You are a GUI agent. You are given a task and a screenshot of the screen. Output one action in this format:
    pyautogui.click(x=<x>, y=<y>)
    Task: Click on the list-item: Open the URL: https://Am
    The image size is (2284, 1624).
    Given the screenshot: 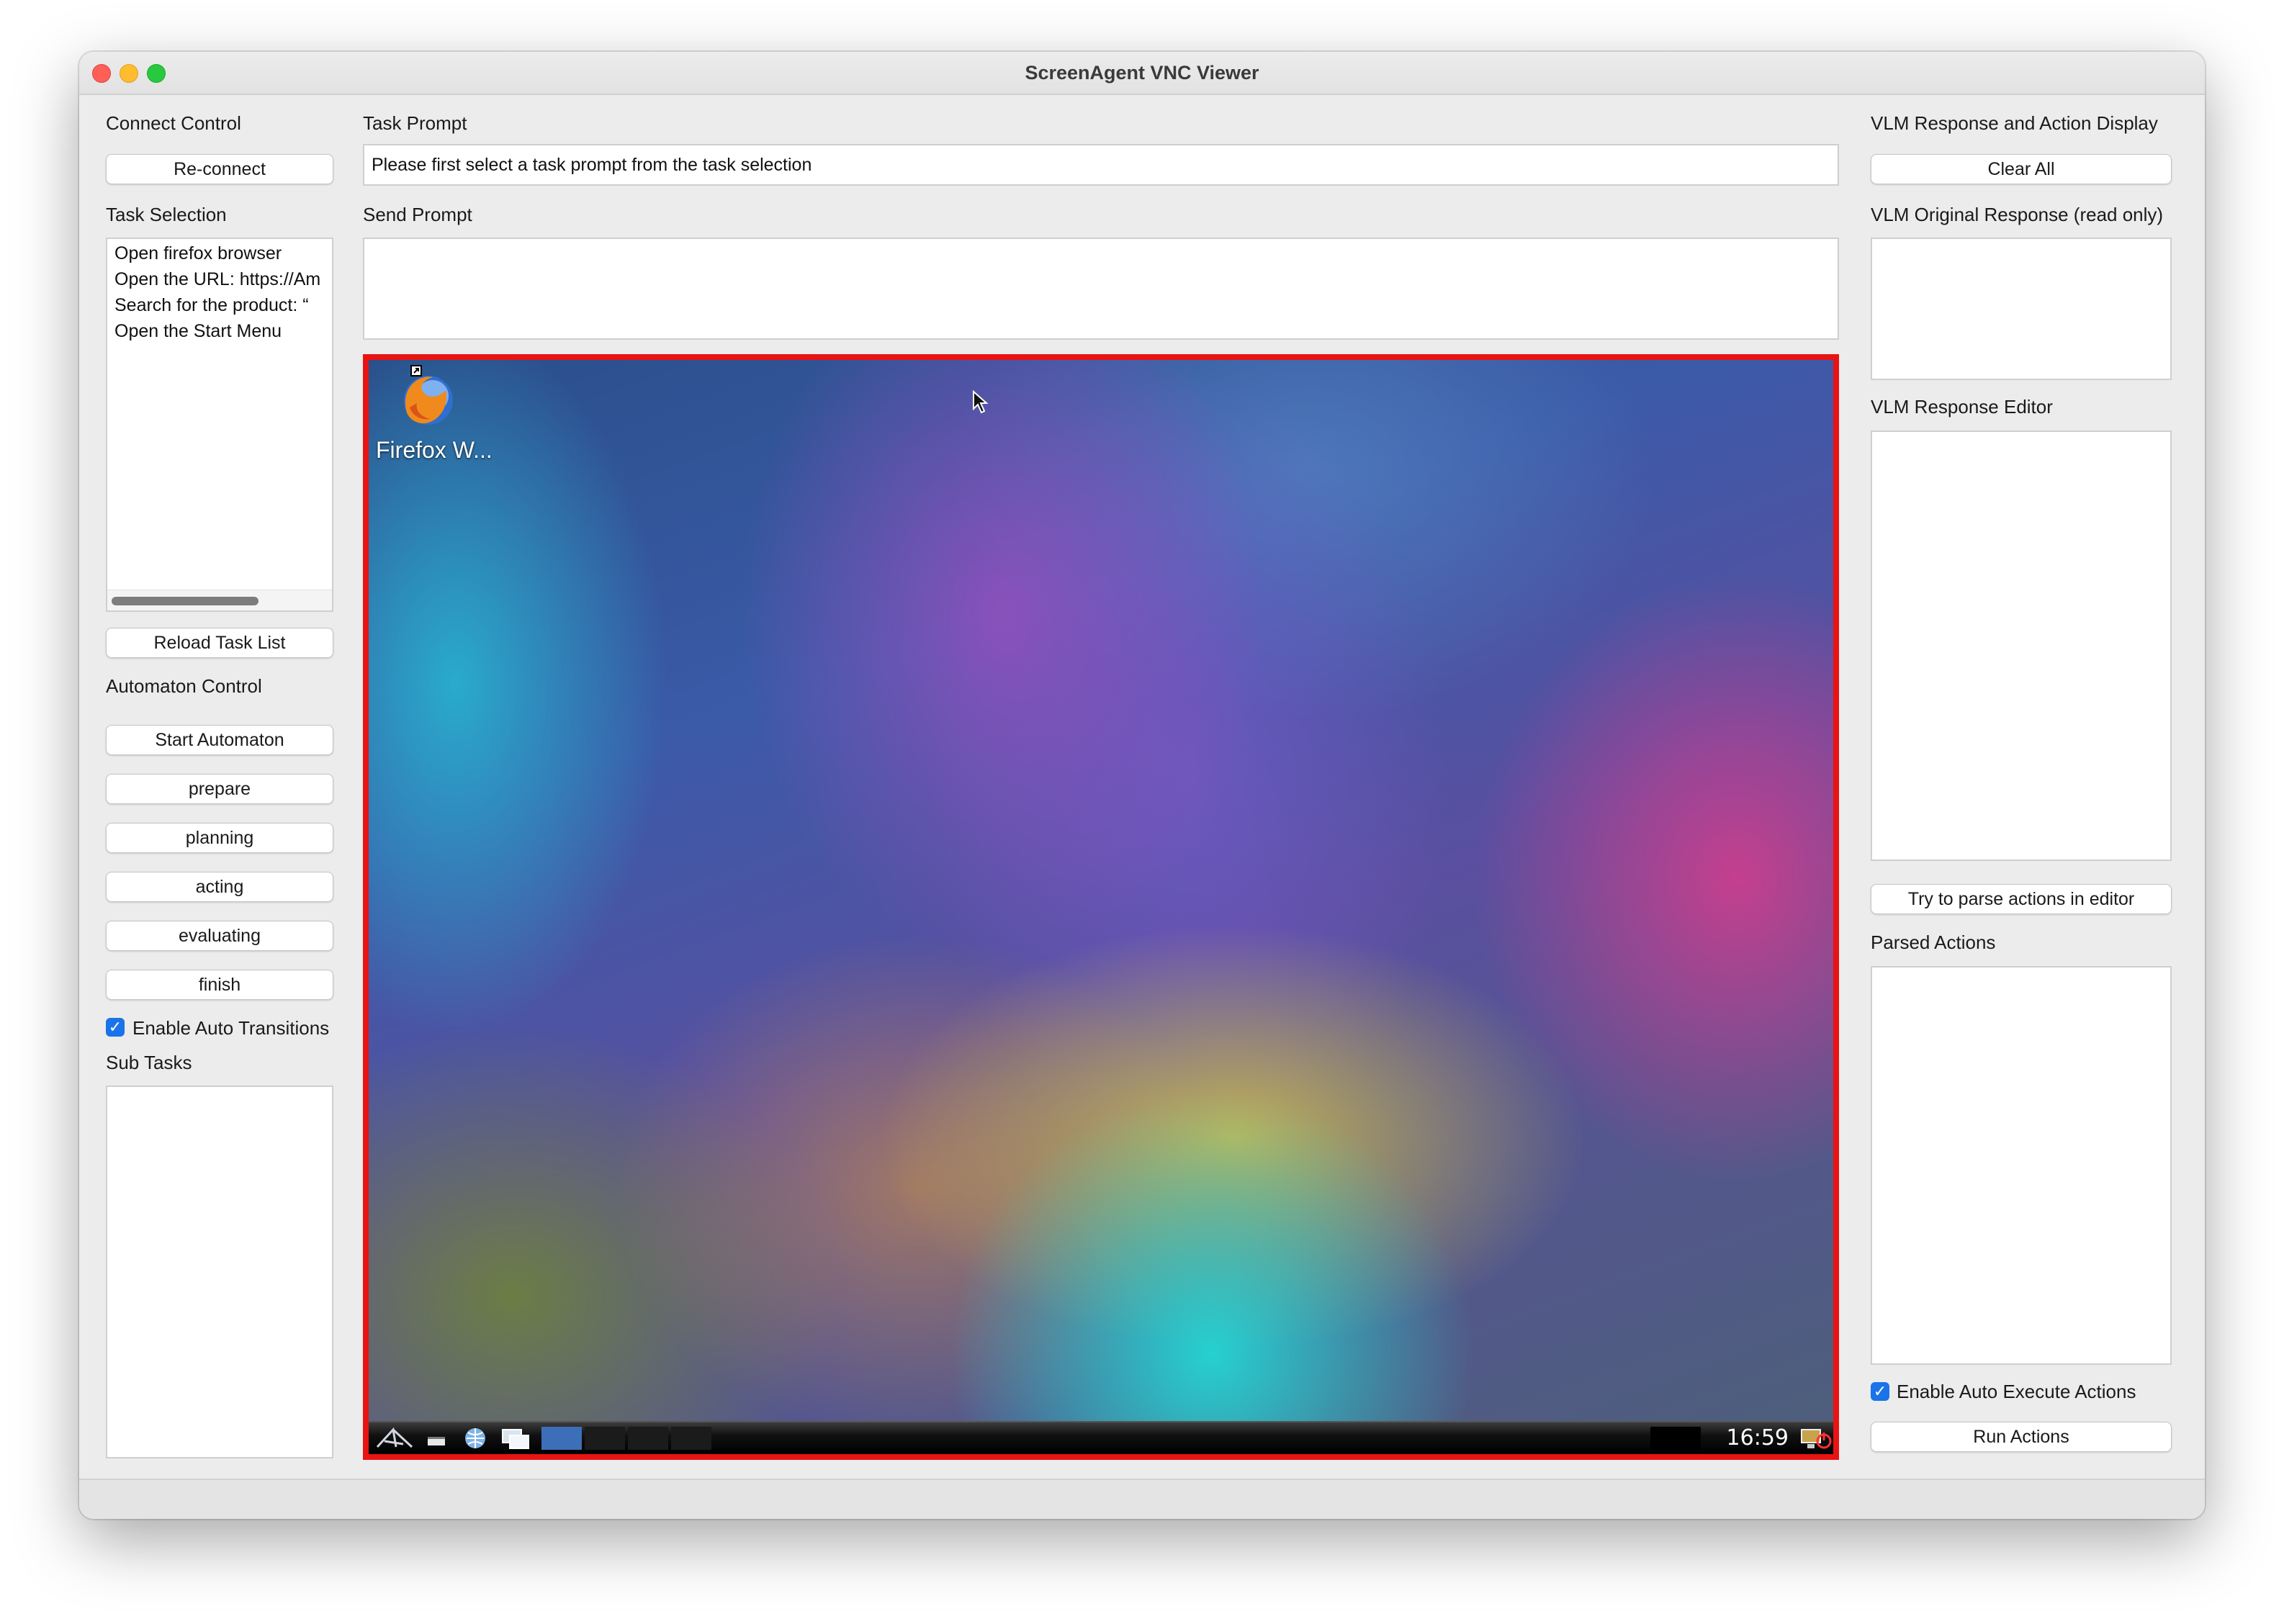 What is the action you would take?
    pyautogui.click(x=219, y=279)
    